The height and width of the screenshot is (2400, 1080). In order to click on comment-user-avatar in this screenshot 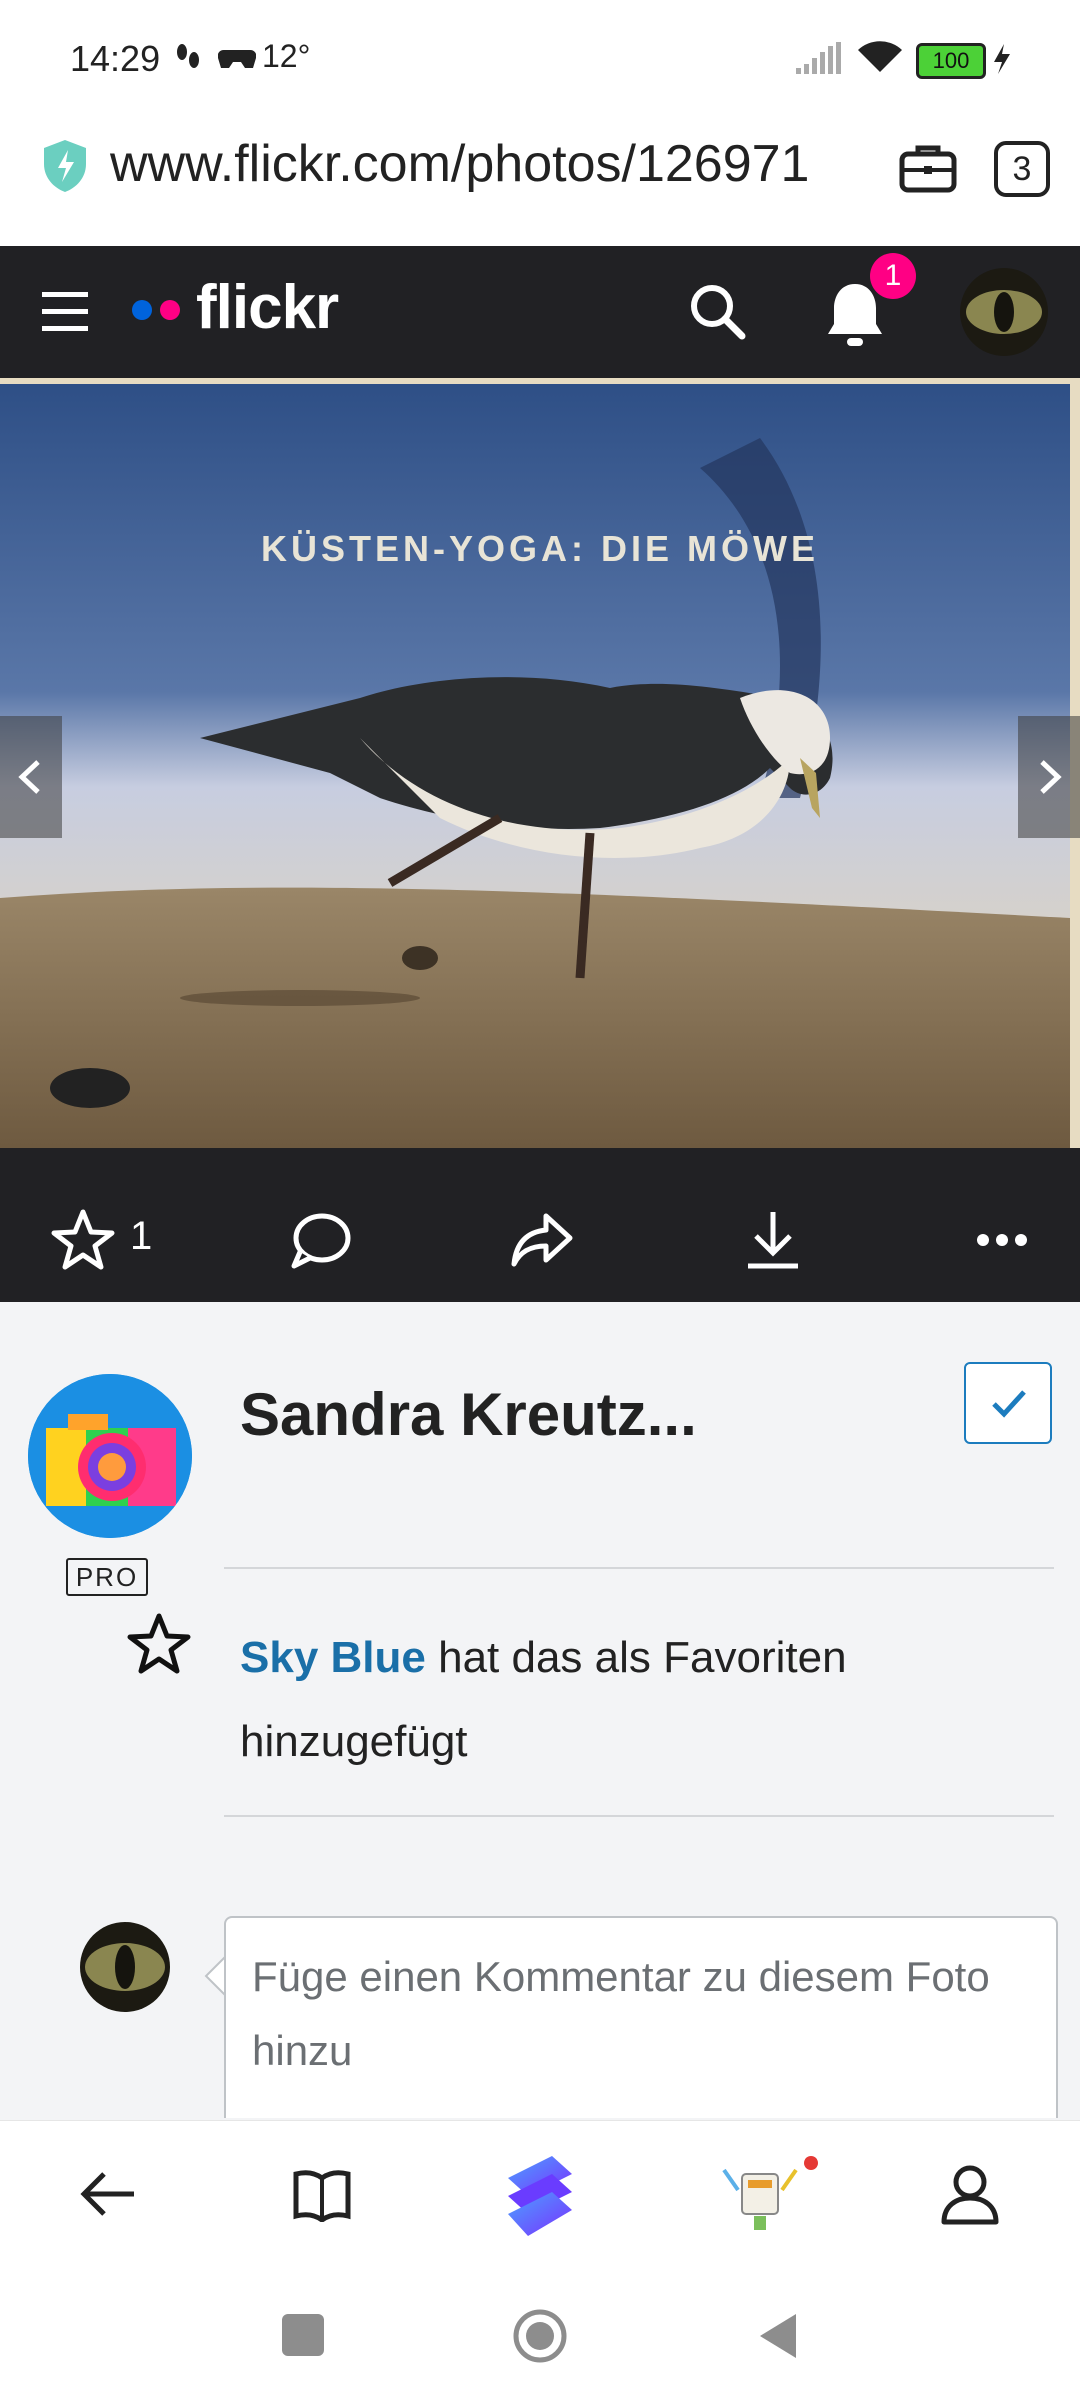, I will do `click(125, 1967)`.